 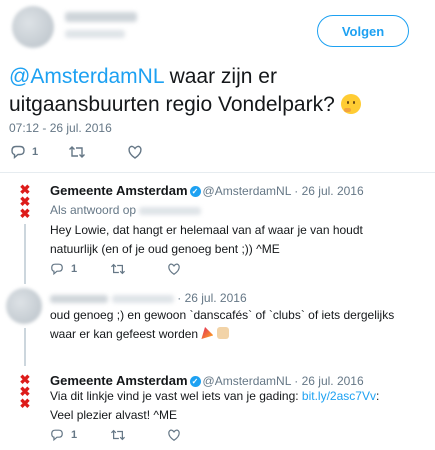 I want to click on author-name-blurred, so click(x=101, y=17).